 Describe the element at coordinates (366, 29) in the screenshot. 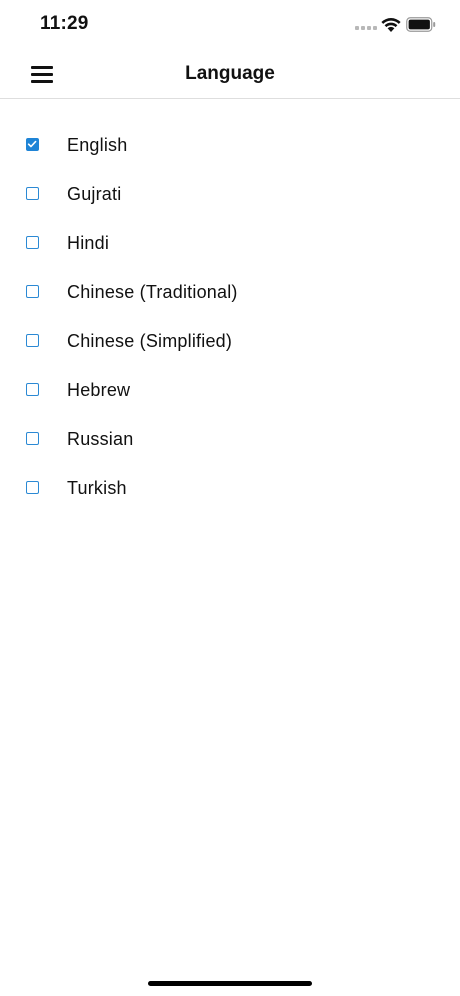

I see `cellular-signal-icon` at that location.